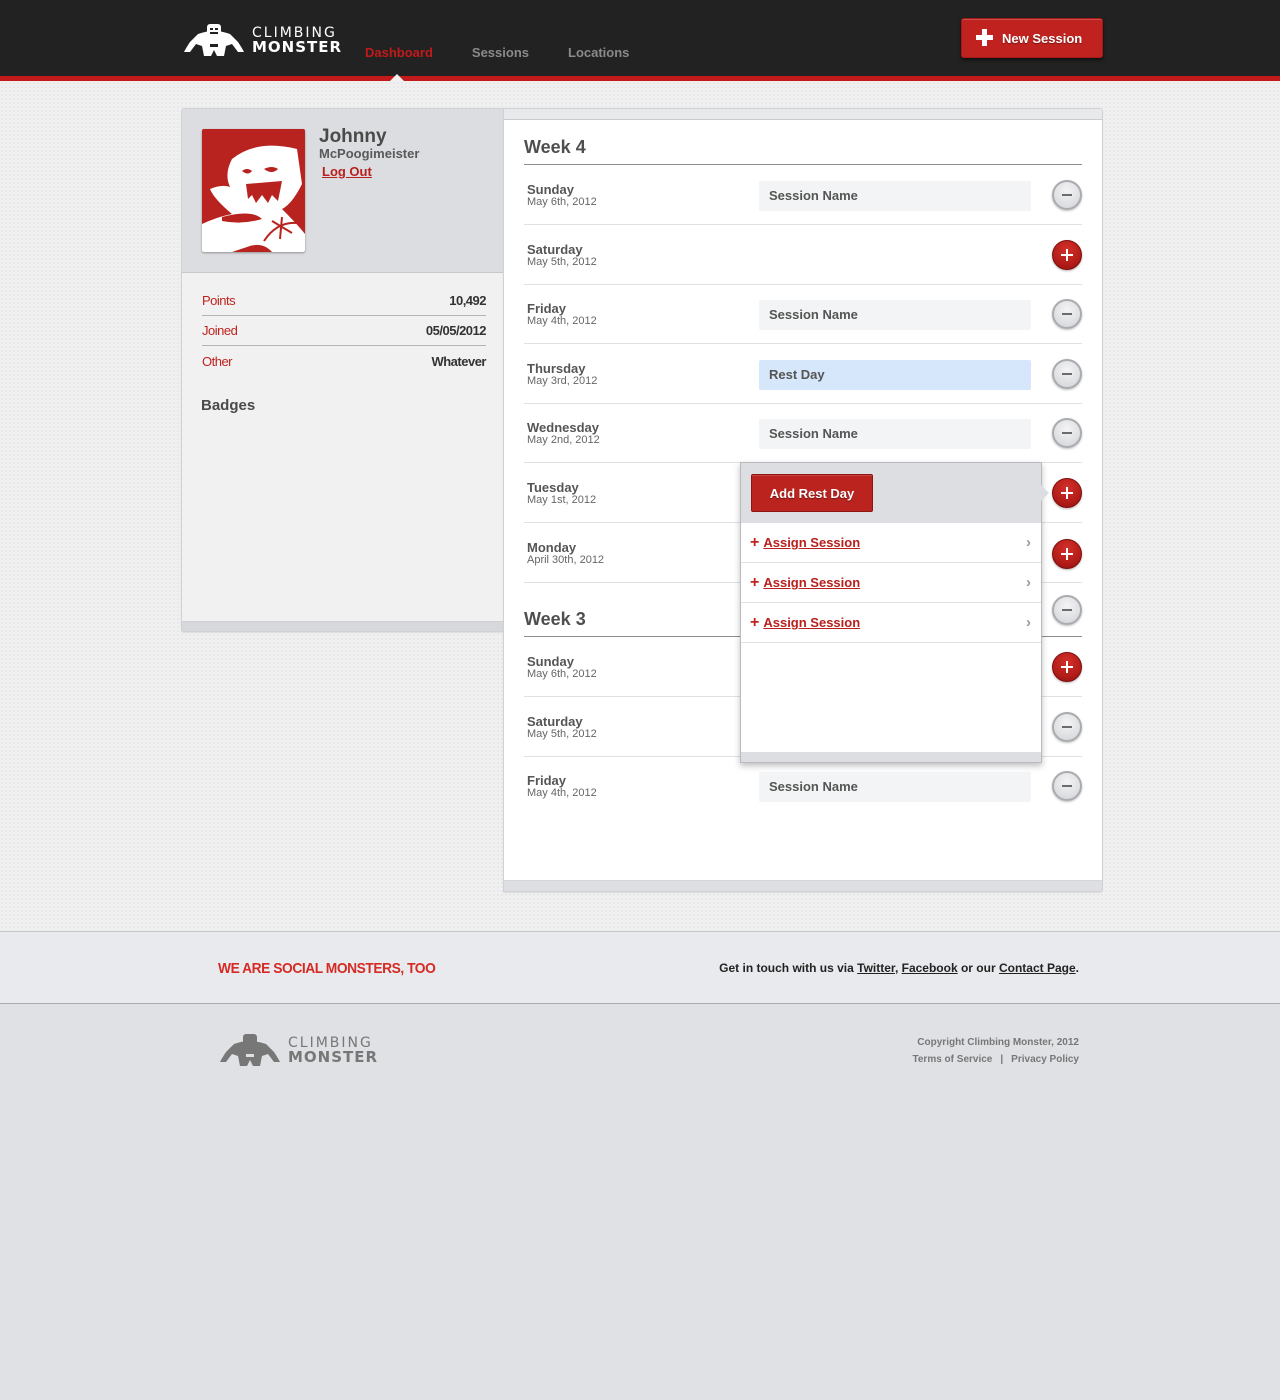 This screenshot has height=1400, width=1280. Describe the element at coordinates (930, 968) in the screenshot. I see `facebook-link: Facebook` at that location.